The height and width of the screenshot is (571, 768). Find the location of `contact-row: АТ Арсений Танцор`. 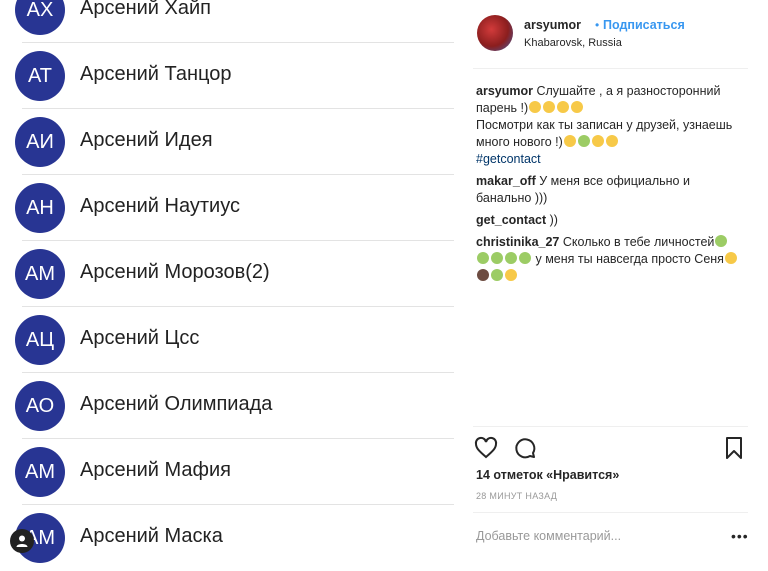

contact-row: АТ Арсений Танцор is located at coordinates (227, 76).